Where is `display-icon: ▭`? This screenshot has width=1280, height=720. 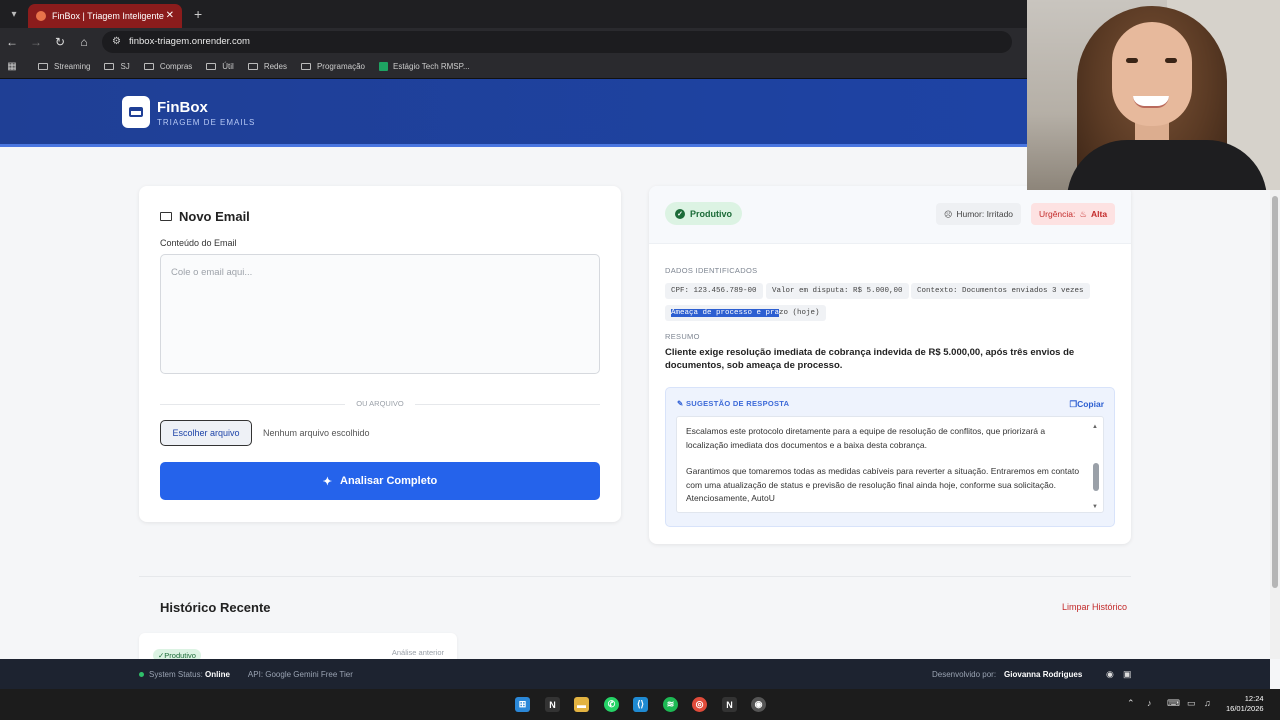
display-icon: ▭ is located at coordinates (1191, 703).